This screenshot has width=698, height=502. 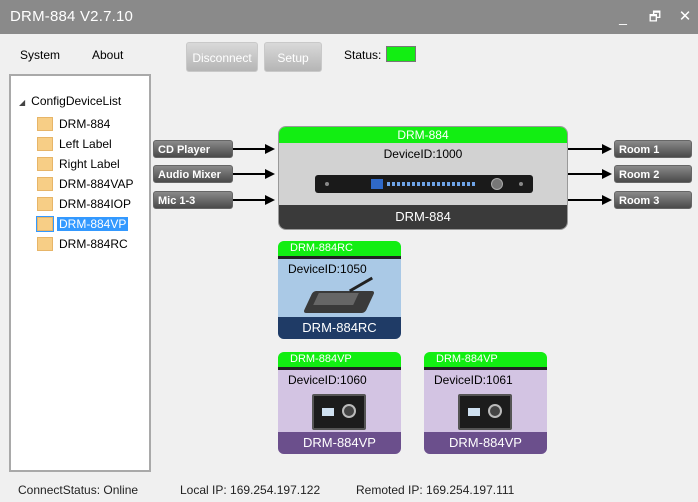 What do you see at coordinates (327, 269) in the screenshot?
I see `card-device-id: DeviceID:1050` at bounding box center [327, 269].